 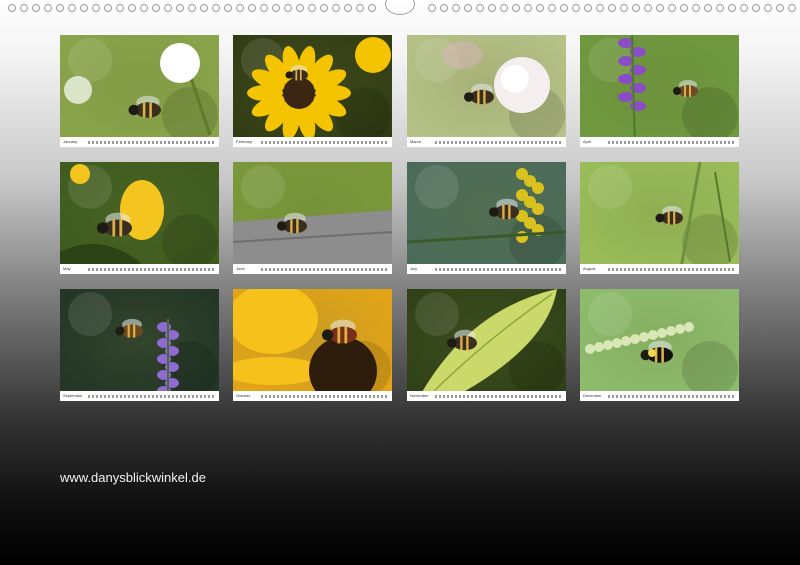 I want to click on calendar-strip: December, so click(x=659, y=396).